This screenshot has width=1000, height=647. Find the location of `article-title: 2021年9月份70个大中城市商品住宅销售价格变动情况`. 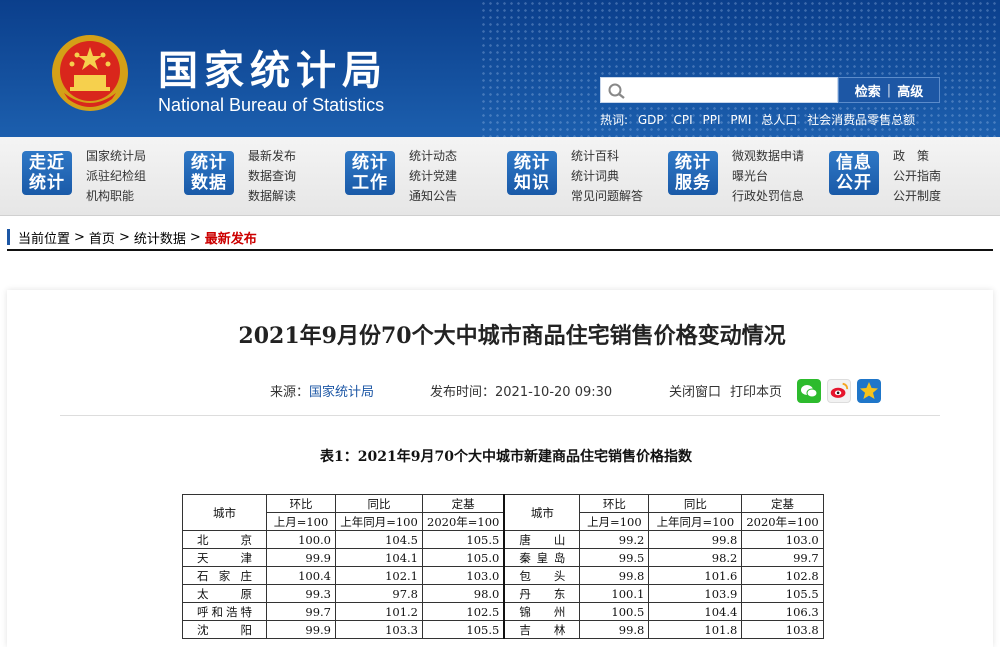

article-title: 2021年9月份70个大中城市商品住宅销售价格变动情况 is located at coordinates (512, 336).